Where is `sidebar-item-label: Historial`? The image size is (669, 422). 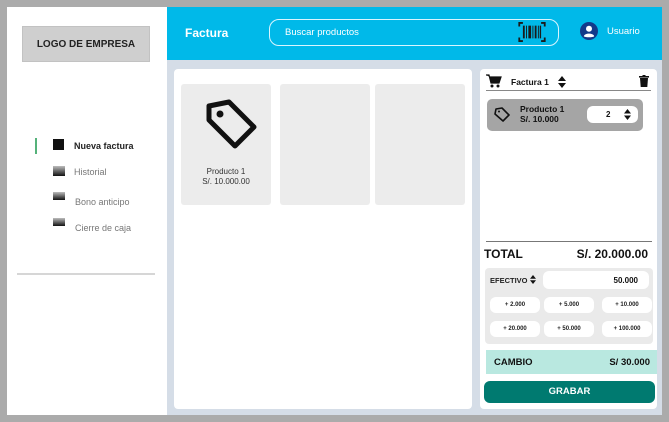 sidebar-item-label: Historial is located at coordinates (90, 172).